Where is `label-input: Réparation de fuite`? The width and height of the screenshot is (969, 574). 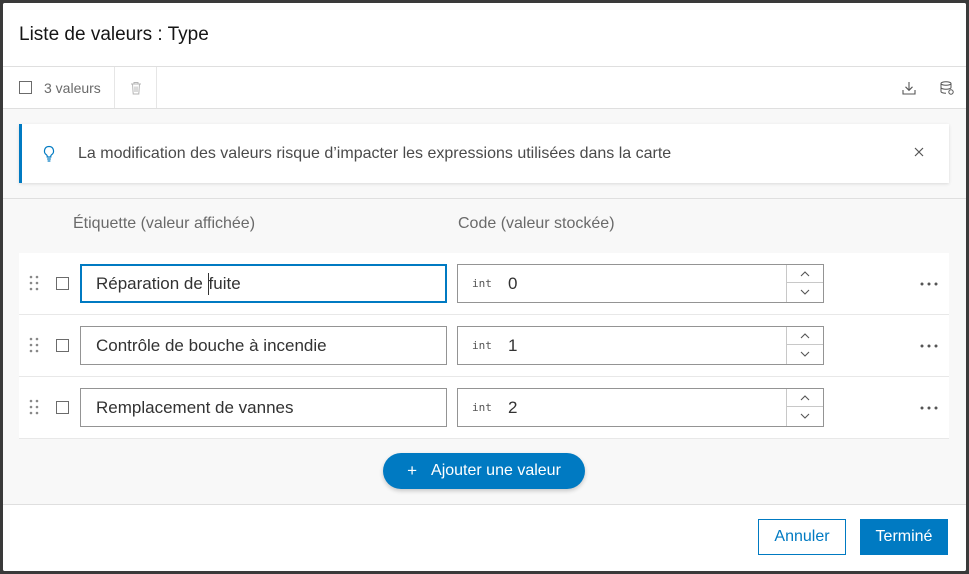 label-input: Réparation de fuite is located at coordinates (263, 283).